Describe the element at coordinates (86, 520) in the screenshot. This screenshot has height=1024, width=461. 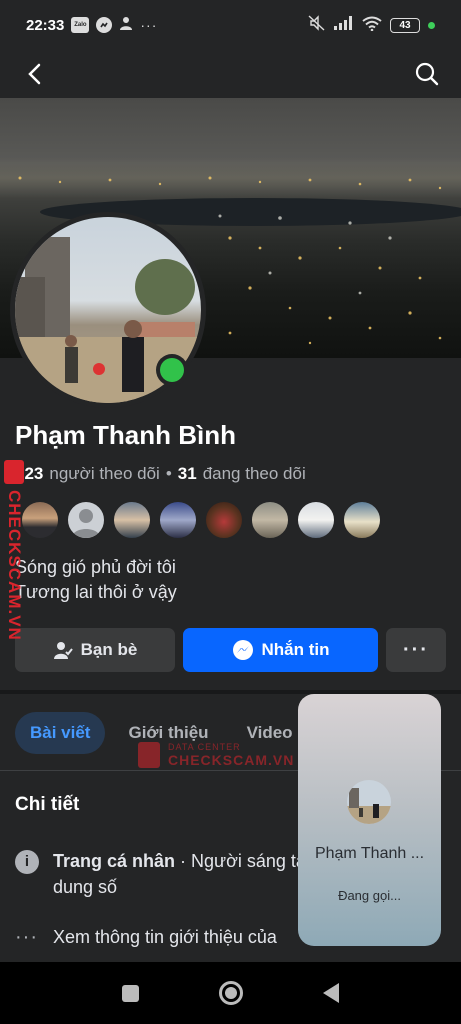
I see `friend-avatar-default` at that location.